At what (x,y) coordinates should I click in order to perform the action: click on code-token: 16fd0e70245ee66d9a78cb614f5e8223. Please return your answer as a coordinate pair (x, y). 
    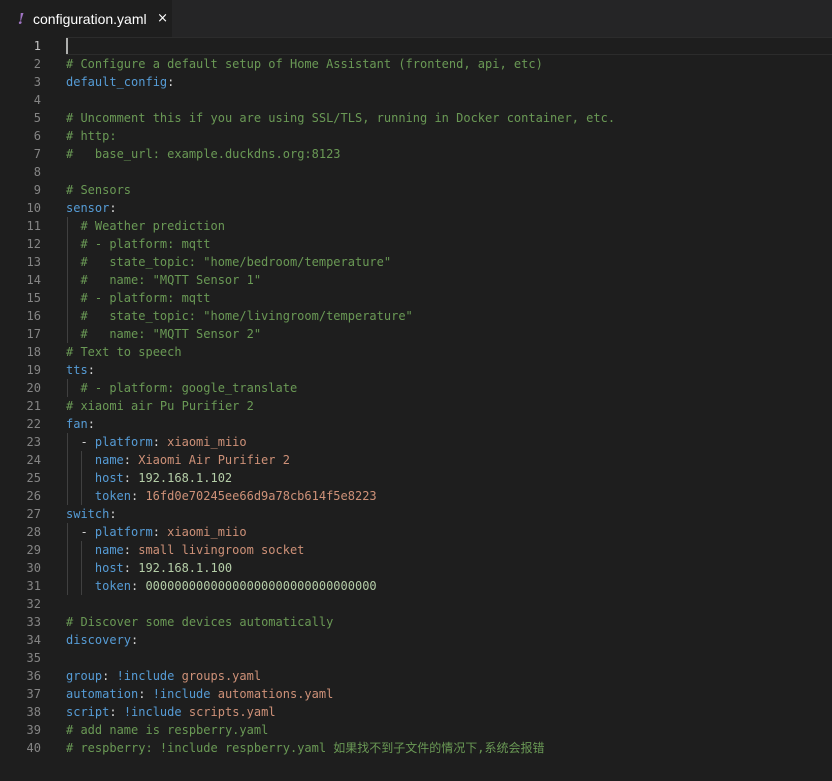
    Looking at the image, I should click on (261, 496).